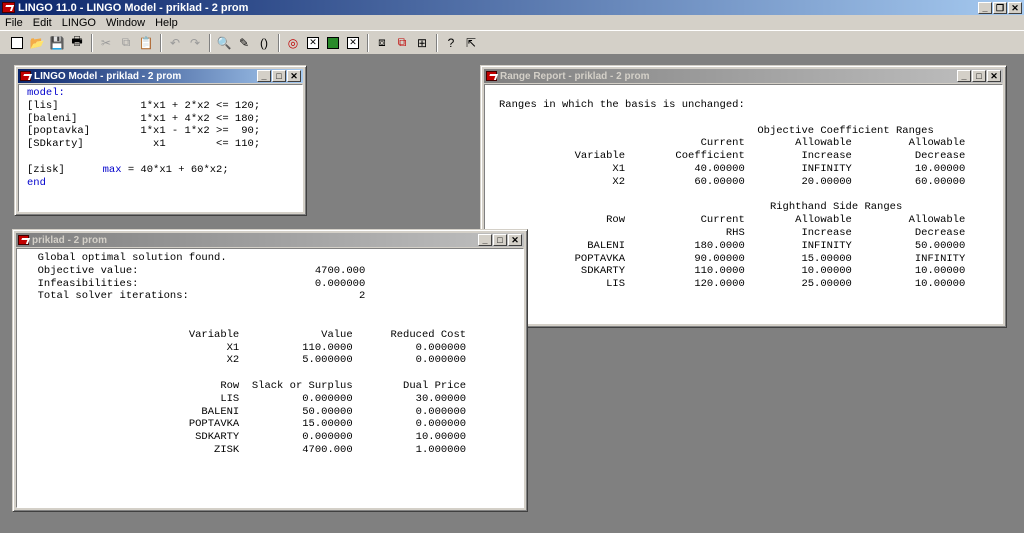 This screenshot has height=533, width=1024. I want to click on iterations-line: Total solver iterations: 2, so click(195, 296).